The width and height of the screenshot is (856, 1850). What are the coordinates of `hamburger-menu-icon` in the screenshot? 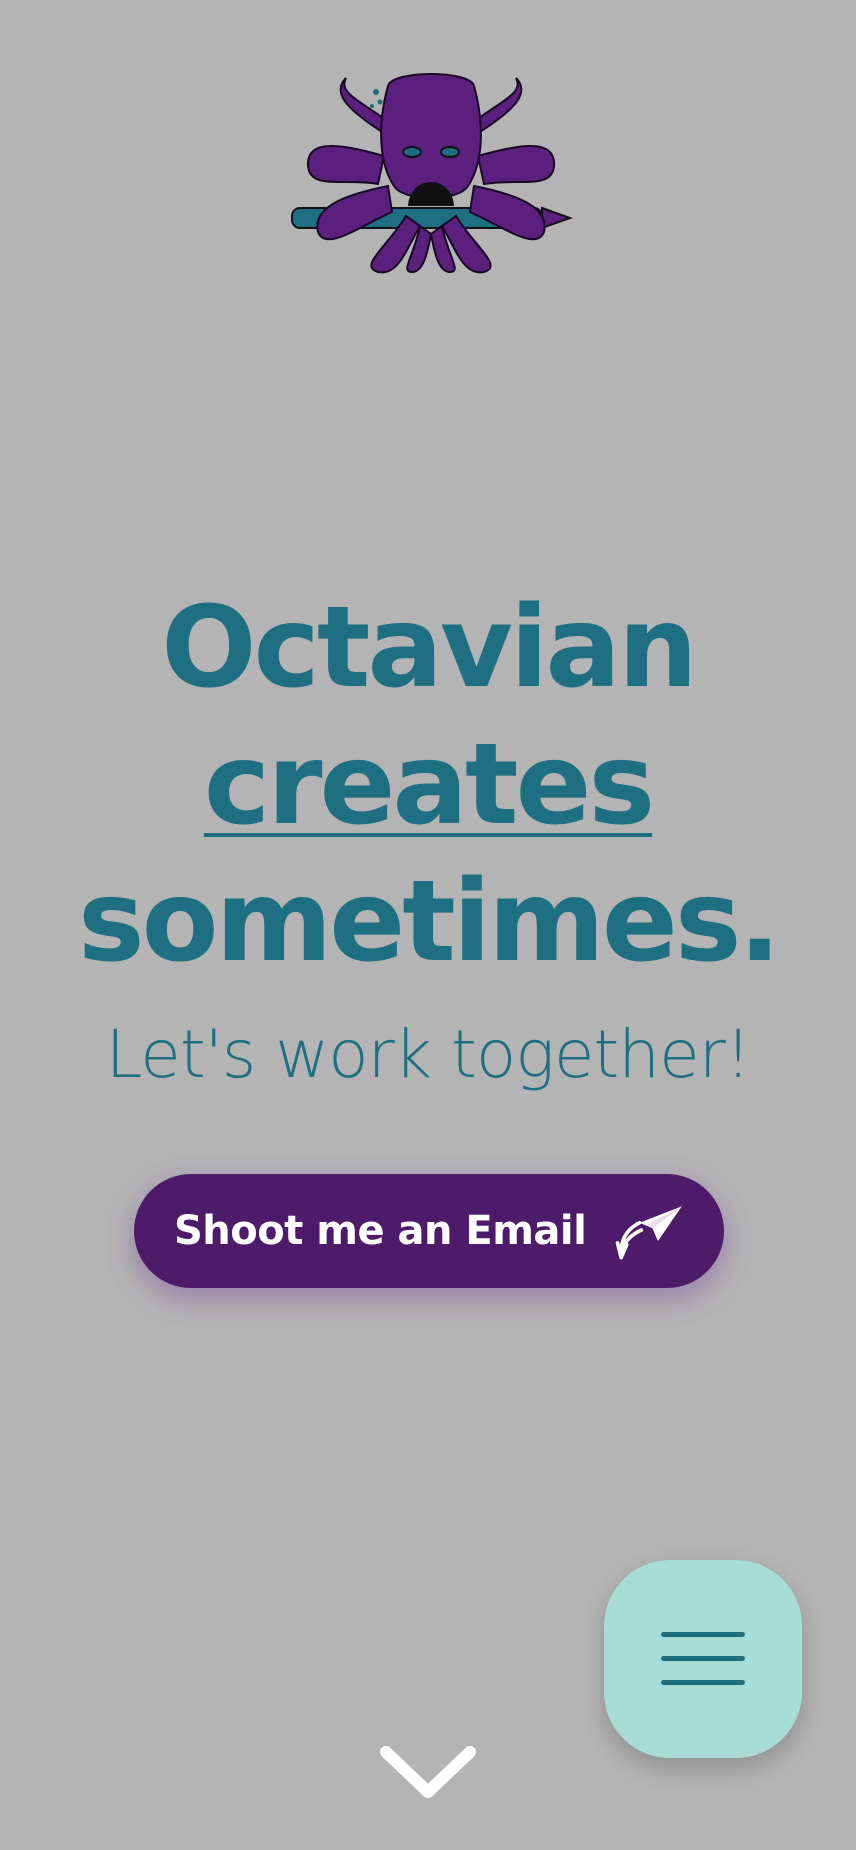 It's located at (703, 1658).